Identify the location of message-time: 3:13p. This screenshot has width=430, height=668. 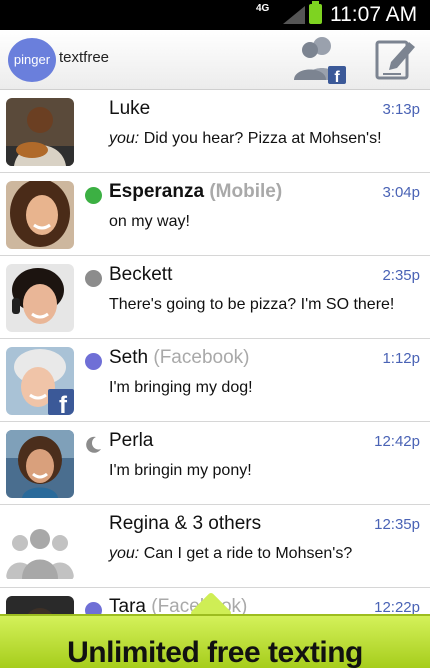
(401, 109).